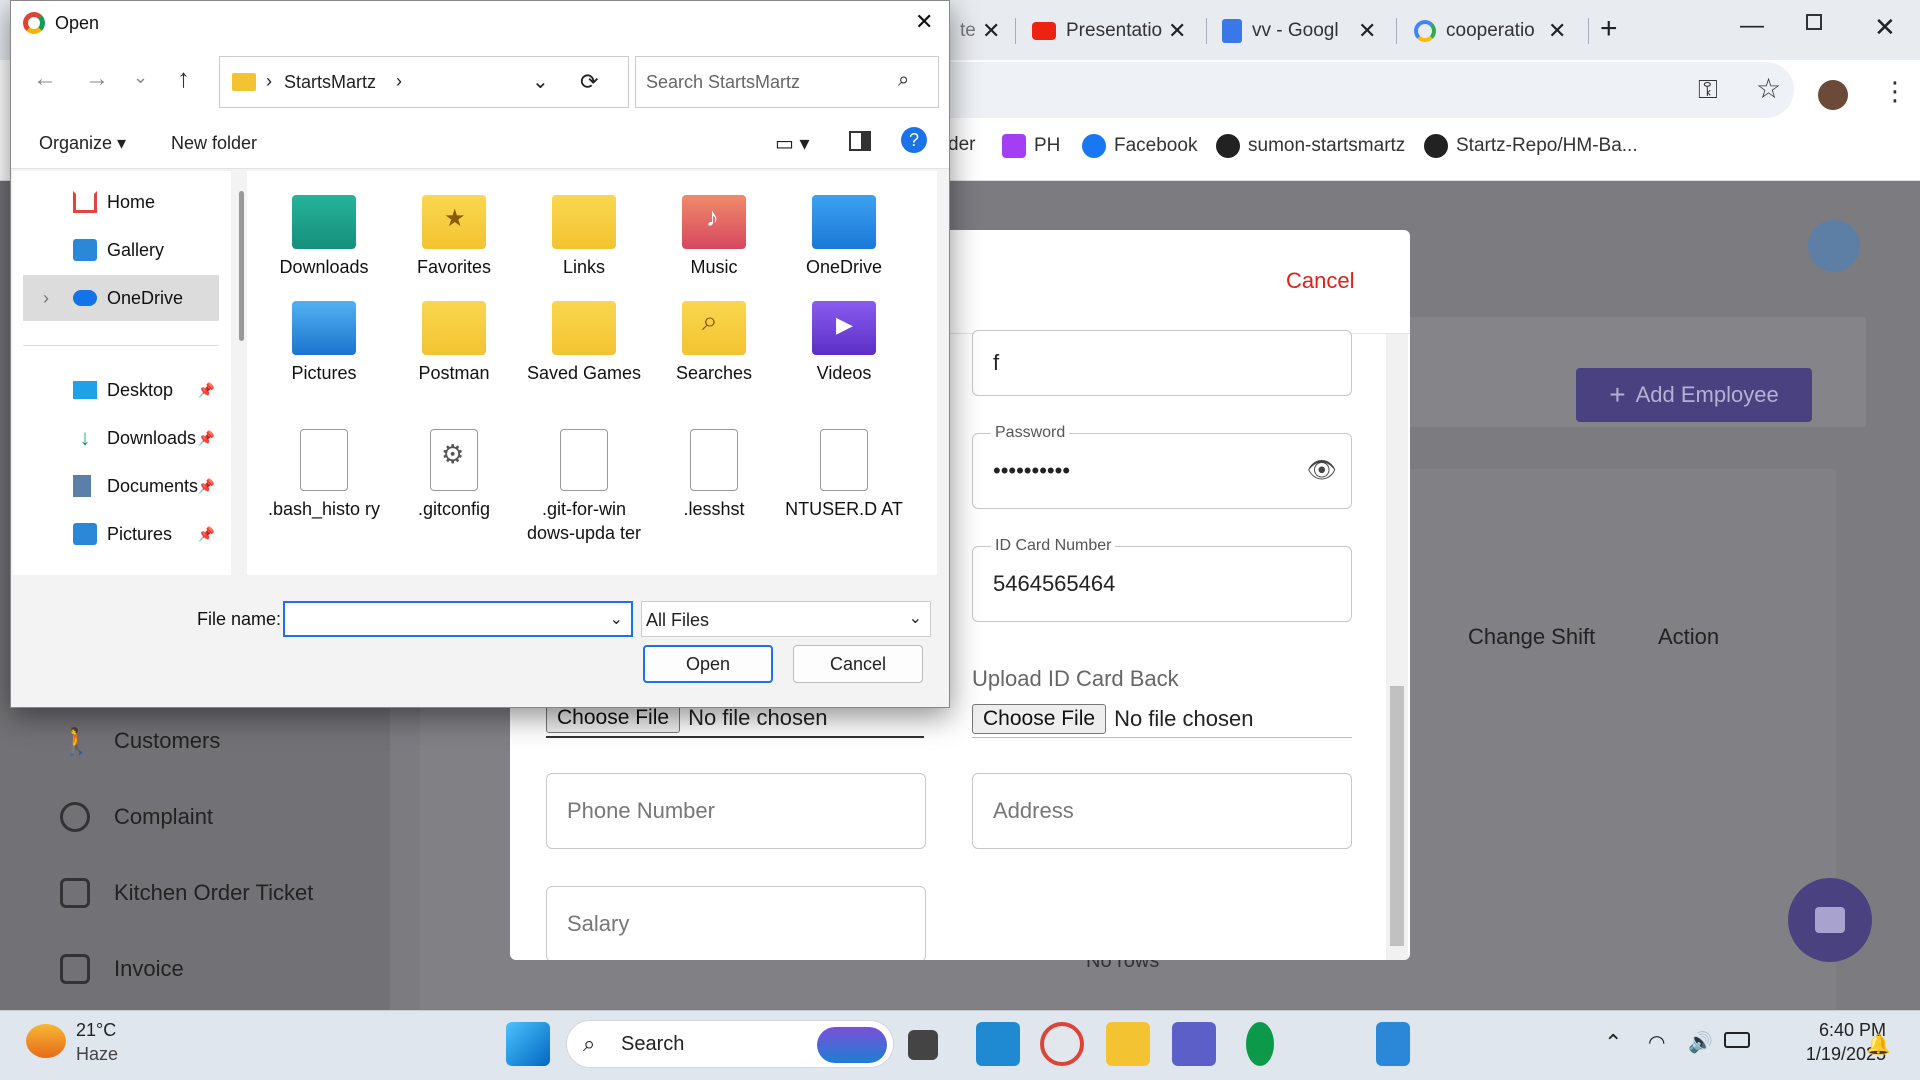  What do you see at coordinates (241, 266) in the screenshot?
I see `nav-scrollbar` at bounding box center [241, 266].